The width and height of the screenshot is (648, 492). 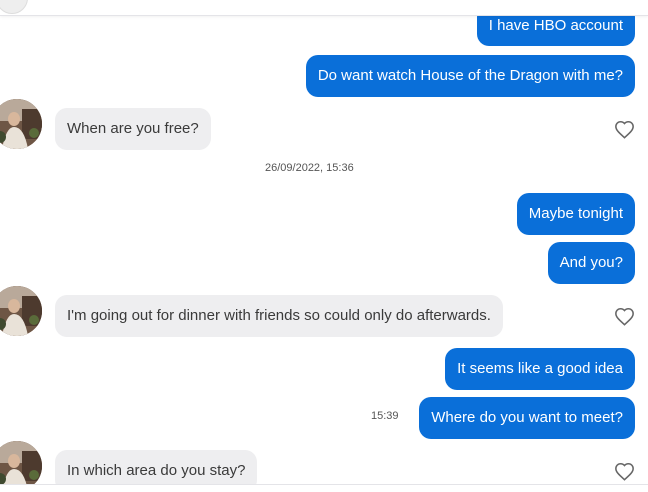 What do you see at coordinates (575, 214) in the screenshot?
I see `outgoing-message: Maybe tonight` at bounding box center [575, 214].